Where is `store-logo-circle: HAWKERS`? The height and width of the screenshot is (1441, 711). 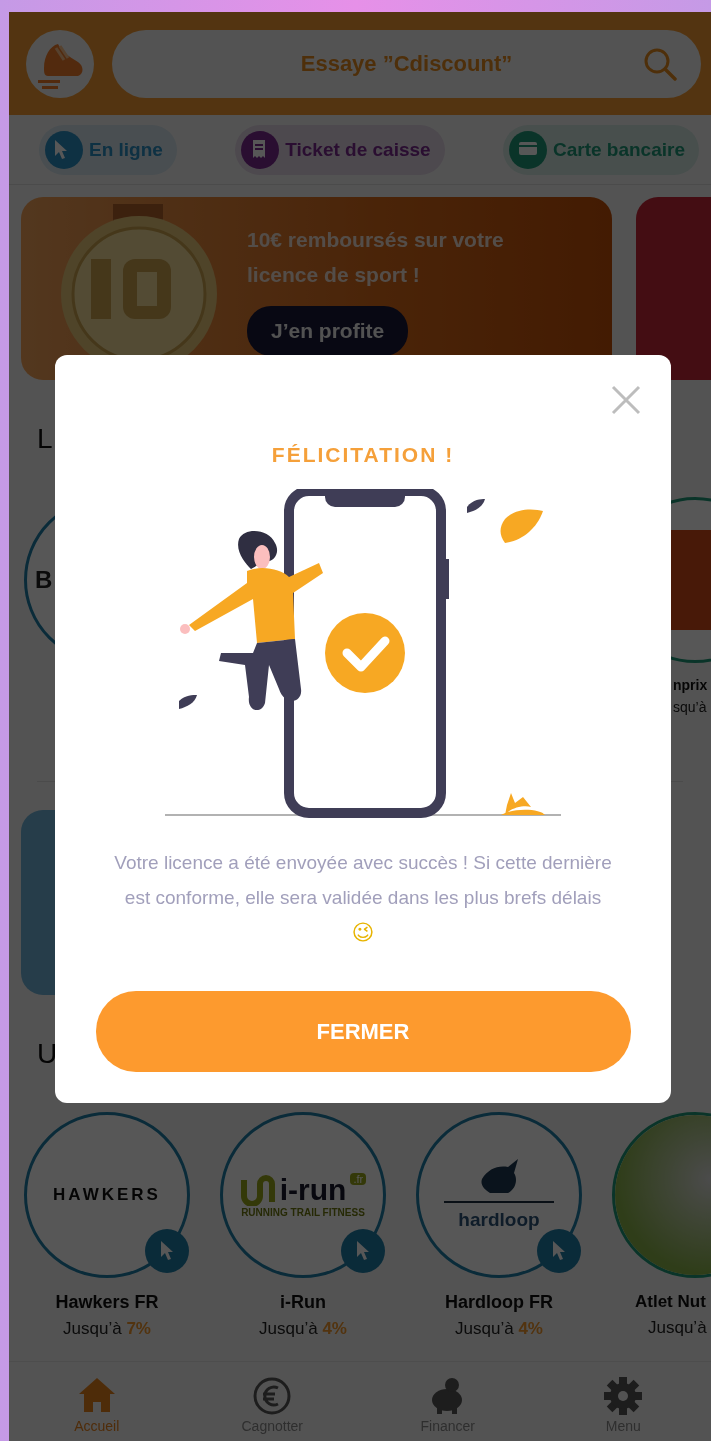 store-logo-circle: HAWKERS is located at coordinates (107, 1195).